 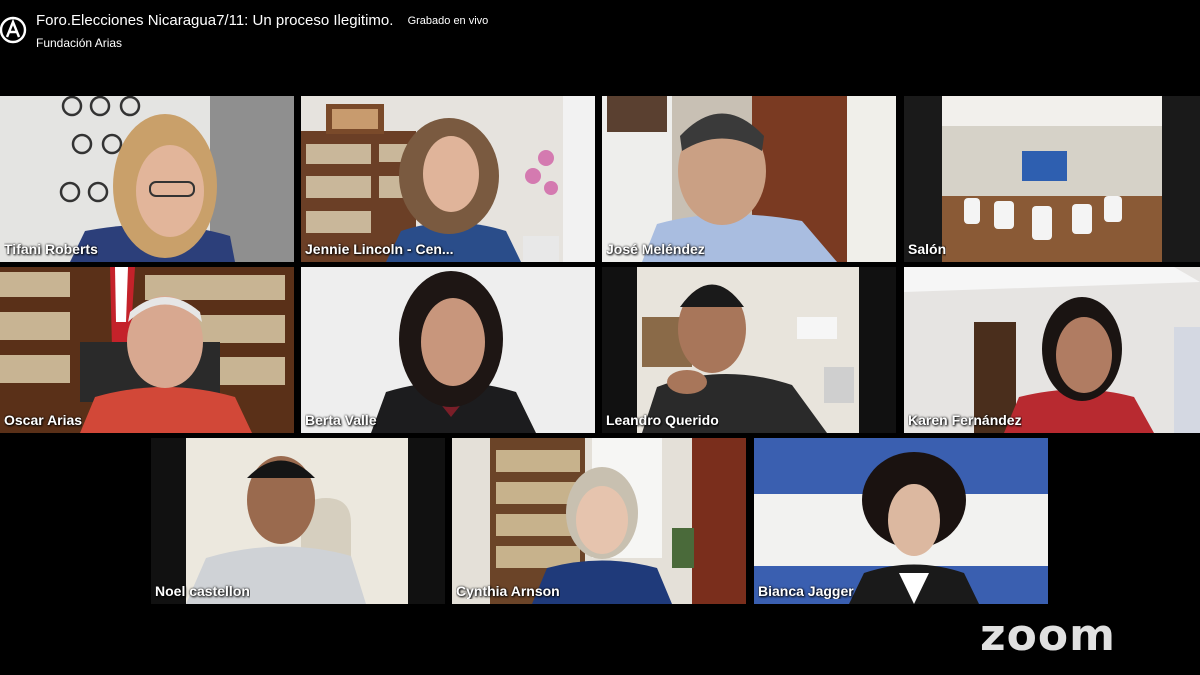 What do you see at coordinates (341, 420) in the screenshot?
I see `participant-name: Berta Valle` at bounding box center [341, 420].